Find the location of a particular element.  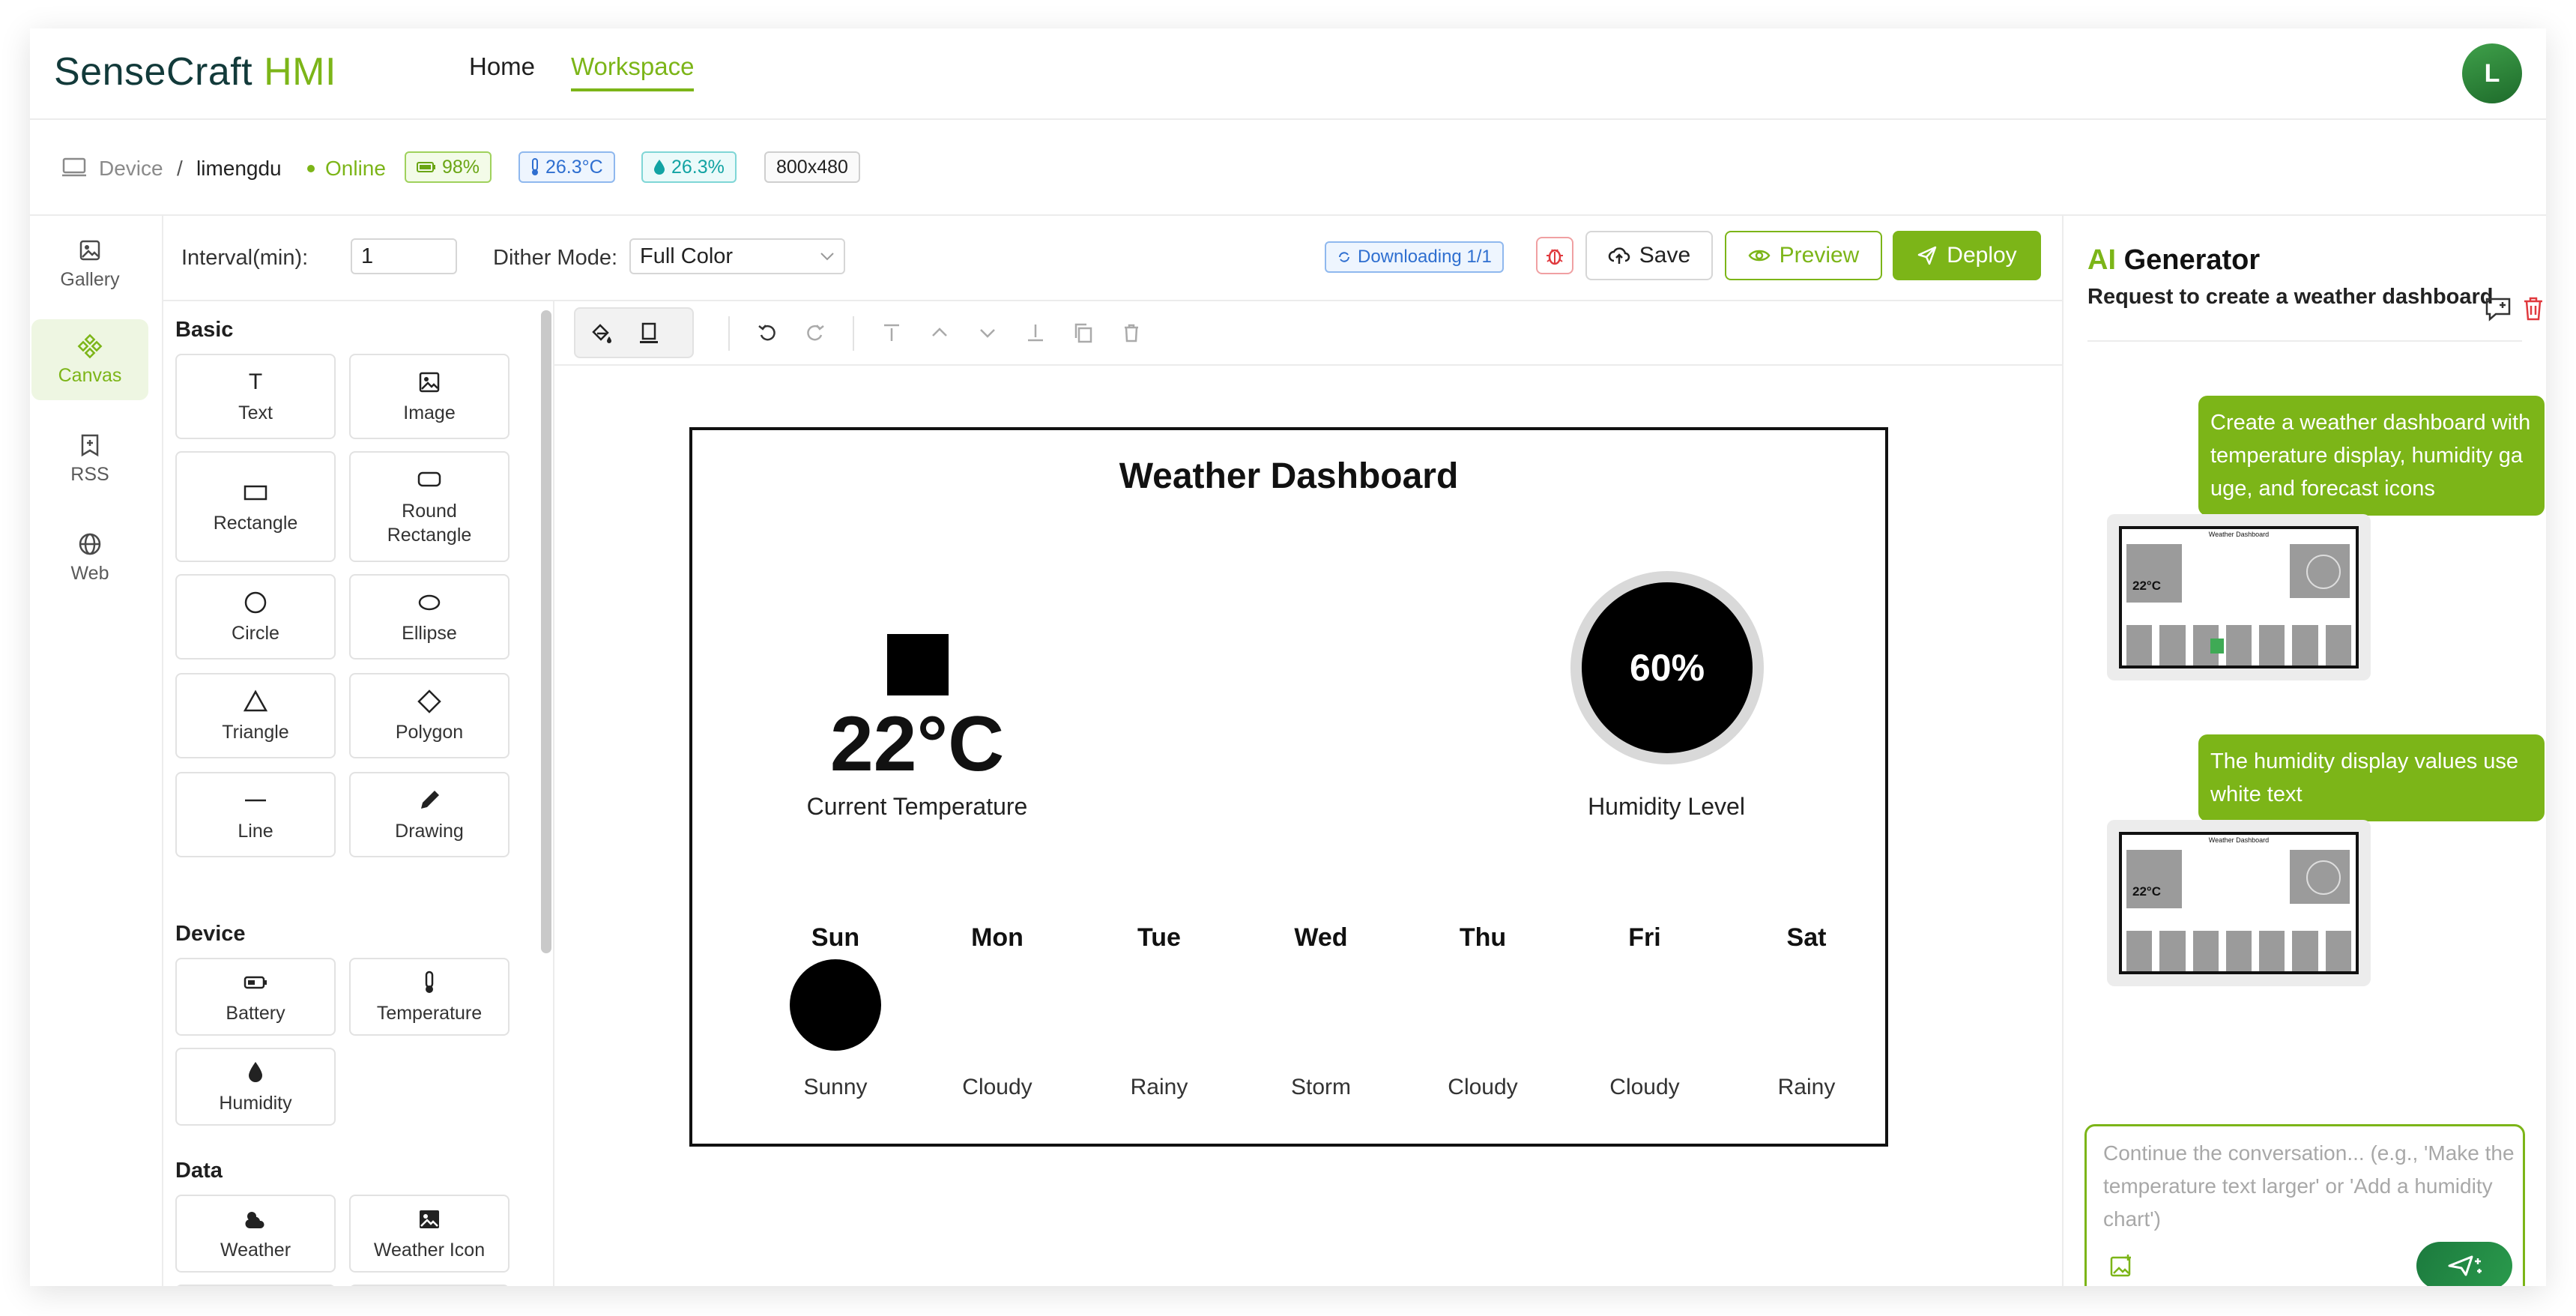

send-button is located at coordinates (2464, 1264).